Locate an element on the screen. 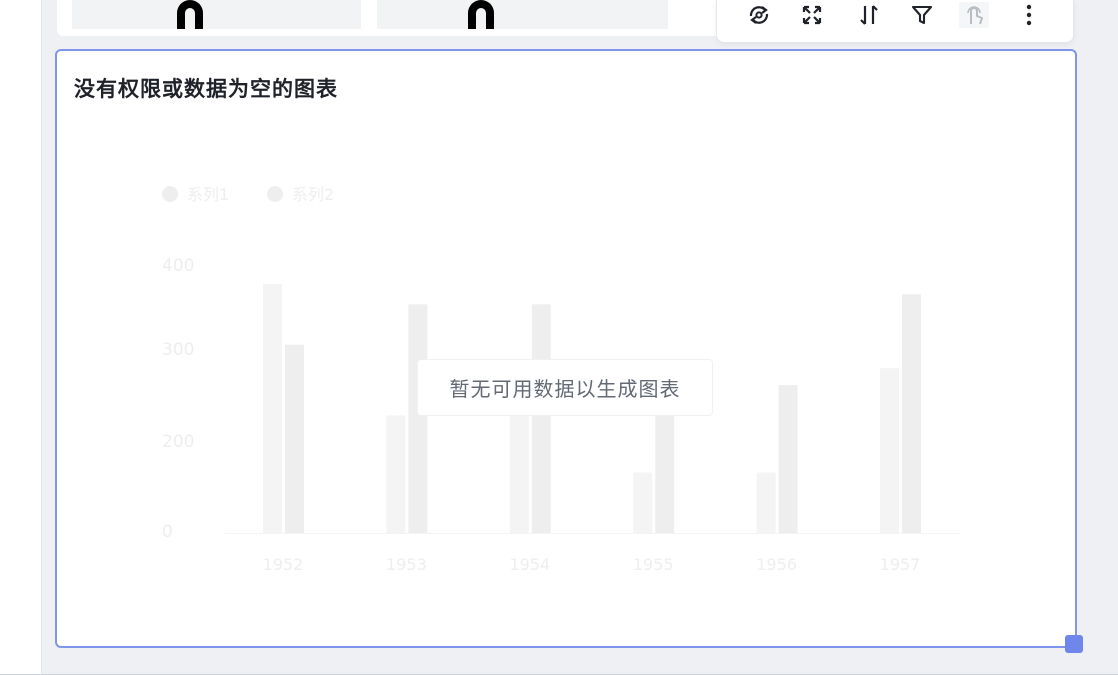 This screenshot has width=1118, height=675. empty-data-message: 暂无可用数据以生成图表 is located at coordinates (565, 387).